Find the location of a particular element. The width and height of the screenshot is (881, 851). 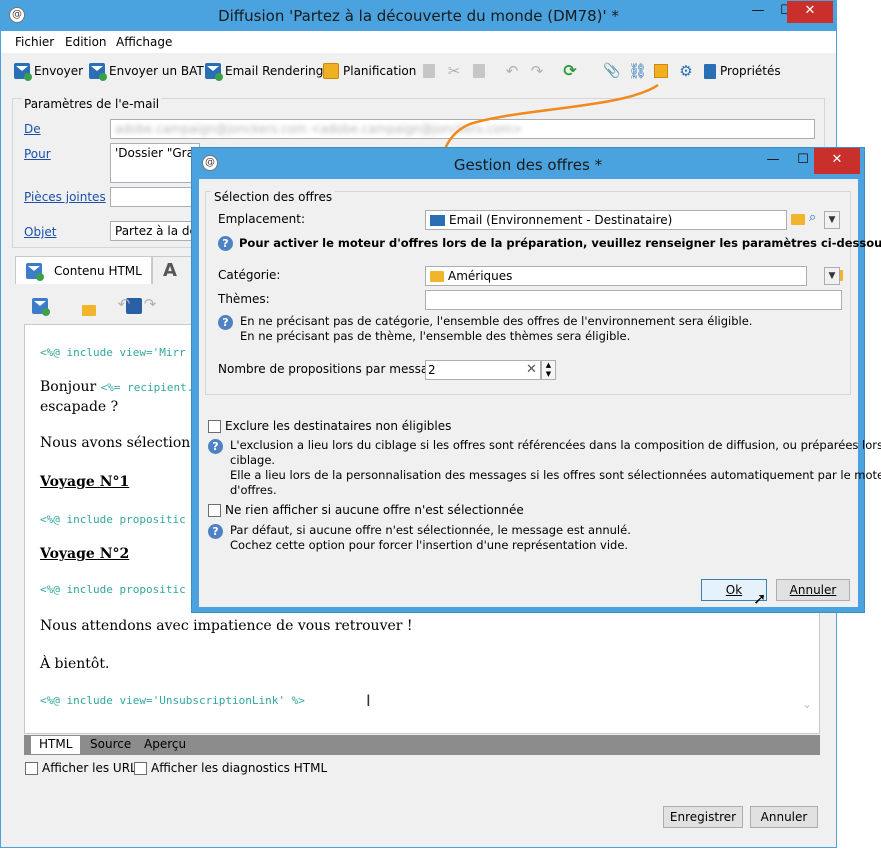

location-folder-icon is located at coordinates (798, 219).